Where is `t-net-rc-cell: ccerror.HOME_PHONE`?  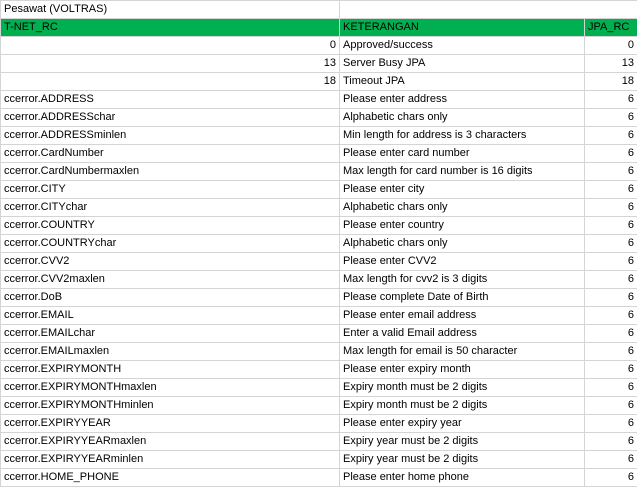
t-net-rc-cell: ccerror.HOME_PHONE is located at coordinates (170, 477).